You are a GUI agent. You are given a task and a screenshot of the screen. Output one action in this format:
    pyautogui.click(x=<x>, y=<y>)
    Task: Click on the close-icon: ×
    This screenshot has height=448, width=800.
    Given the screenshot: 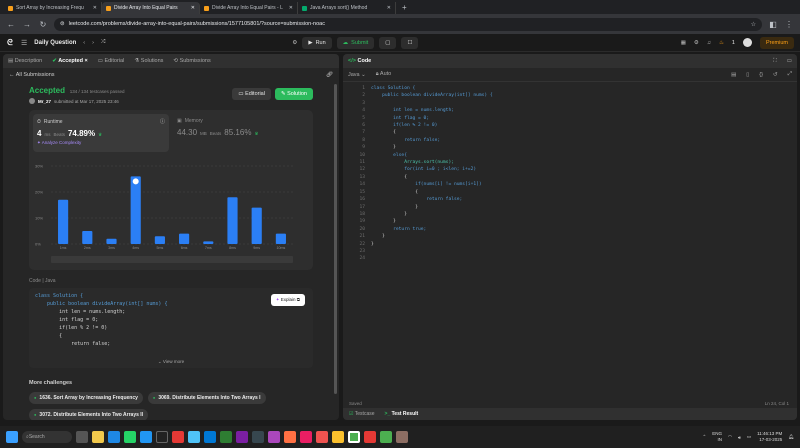 What is the action you would take?
    pyautogui.click(x=85, y=61)
    